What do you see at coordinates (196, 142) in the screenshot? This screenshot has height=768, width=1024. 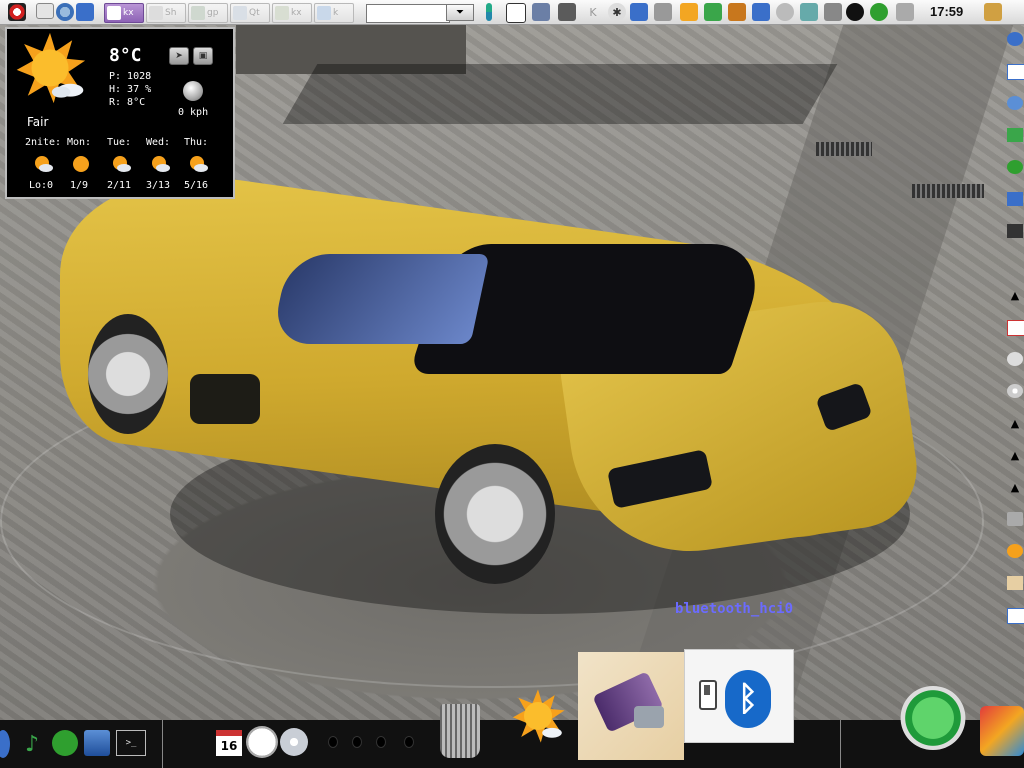 I see `forecast-day: Thu:` at bounding box center [196, 142].